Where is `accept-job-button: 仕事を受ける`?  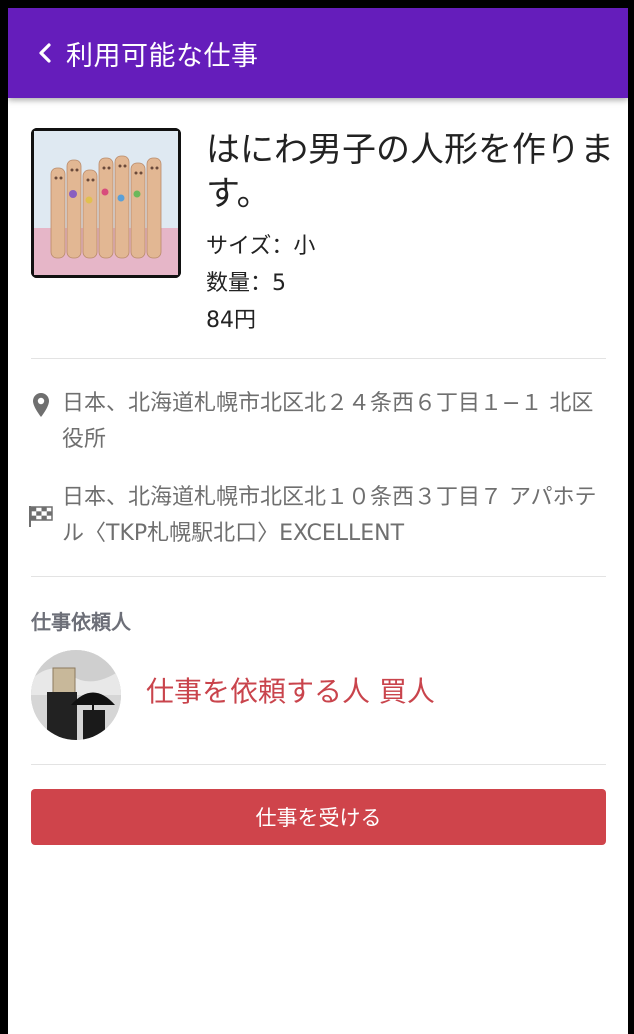 accept-job-button: 仕事を受ける is located at coordinates (318, 817).